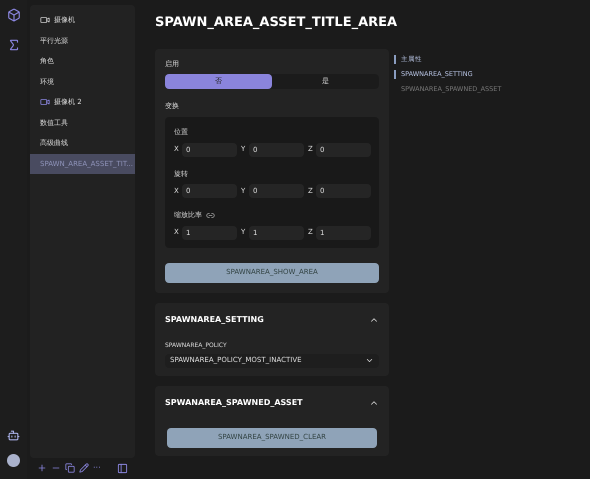 The image size is (590, 479). Describe the element at coordinates (214, 320) in the screenshot. I see `section-title: SPAWNAREA_SETTING` at that location.